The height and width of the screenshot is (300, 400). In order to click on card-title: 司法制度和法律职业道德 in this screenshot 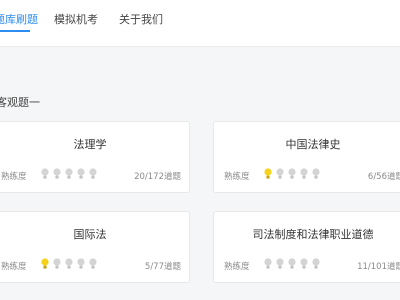, I will do `click(313, 234)`.